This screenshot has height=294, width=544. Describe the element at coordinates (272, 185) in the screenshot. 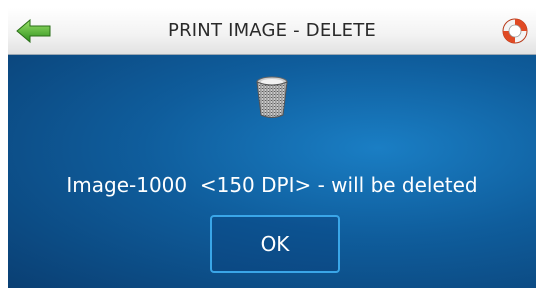

I see `delete-confirmation-message: Image-1000 <150 DPI> - will be deleted` at that location.